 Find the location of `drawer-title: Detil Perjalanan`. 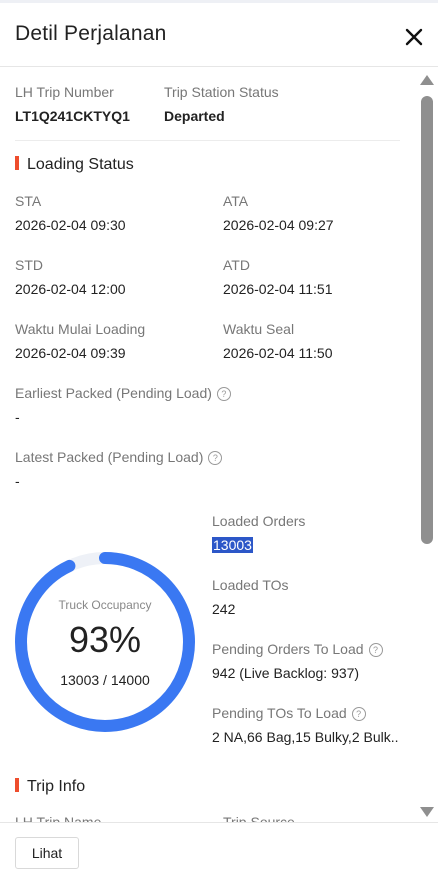

drawer-title: Detil Perjalanan is located at coordinates (91, 33).